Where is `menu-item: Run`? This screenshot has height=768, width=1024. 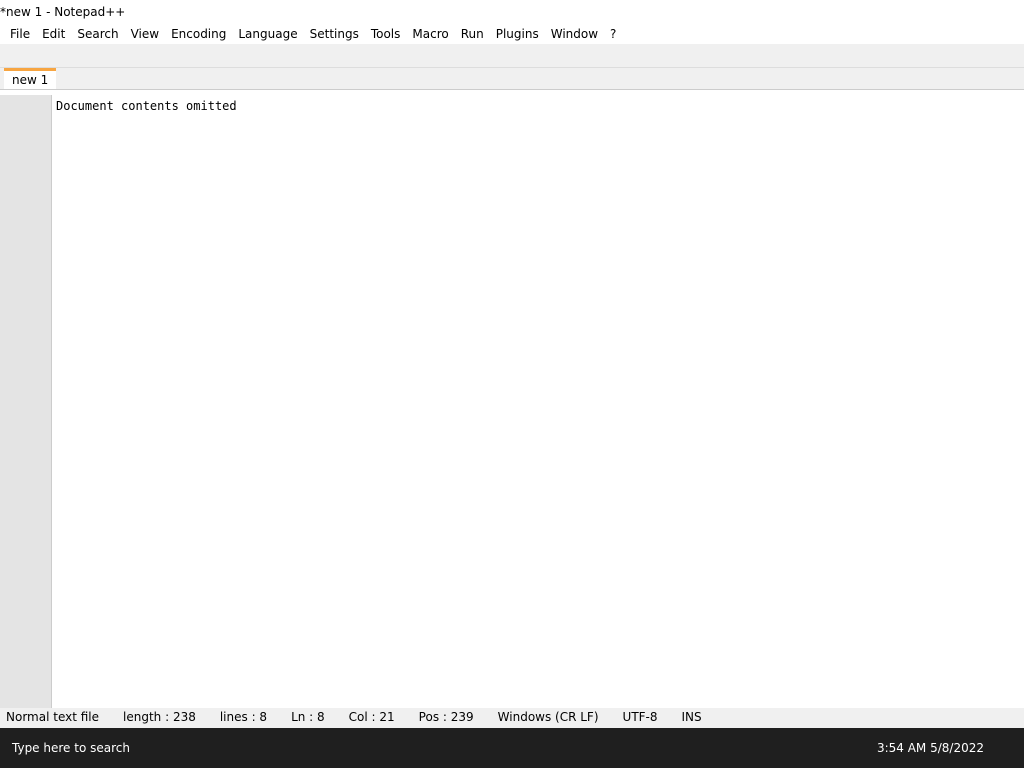 menu-item: Run is located at coordinates (472, 34).